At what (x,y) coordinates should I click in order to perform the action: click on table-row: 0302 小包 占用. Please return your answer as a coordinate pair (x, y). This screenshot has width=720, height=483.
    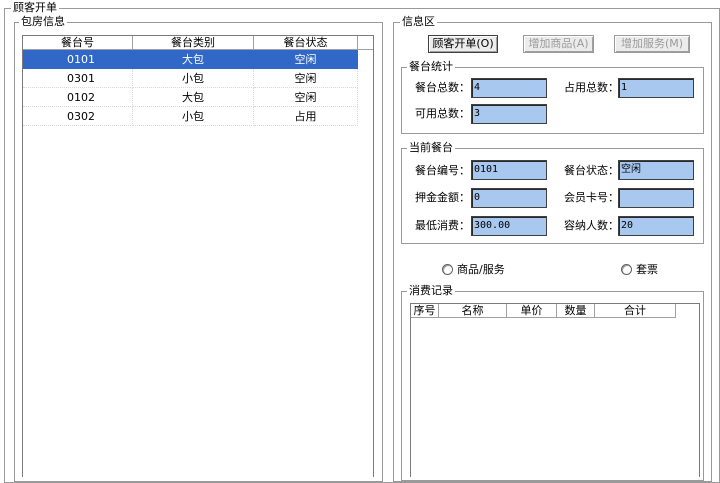
    Looking at the image, I should click on (198, 116).